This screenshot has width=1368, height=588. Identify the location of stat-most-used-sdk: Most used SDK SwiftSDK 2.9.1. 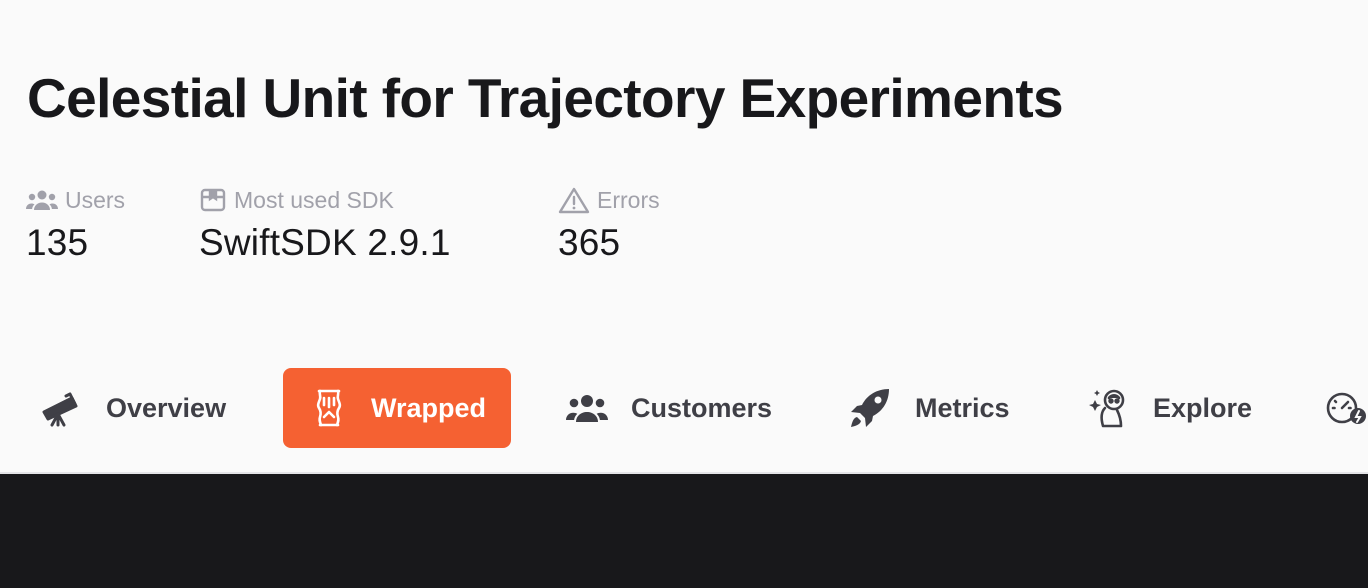
(325, 224).